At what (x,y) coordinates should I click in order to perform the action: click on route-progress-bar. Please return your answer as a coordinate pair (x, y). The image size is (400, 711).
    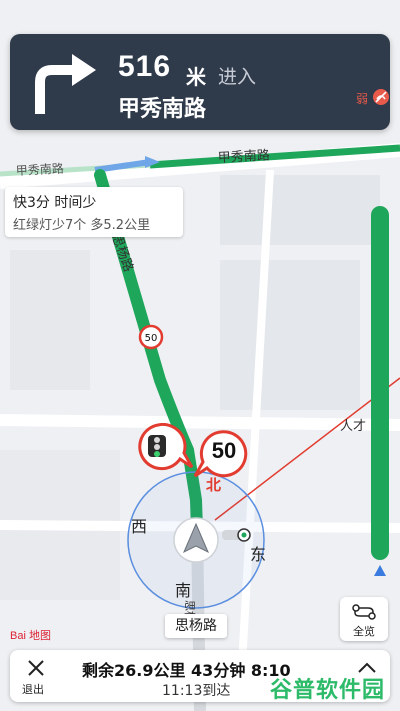
    Looking at the image, I should click on (380, 383).